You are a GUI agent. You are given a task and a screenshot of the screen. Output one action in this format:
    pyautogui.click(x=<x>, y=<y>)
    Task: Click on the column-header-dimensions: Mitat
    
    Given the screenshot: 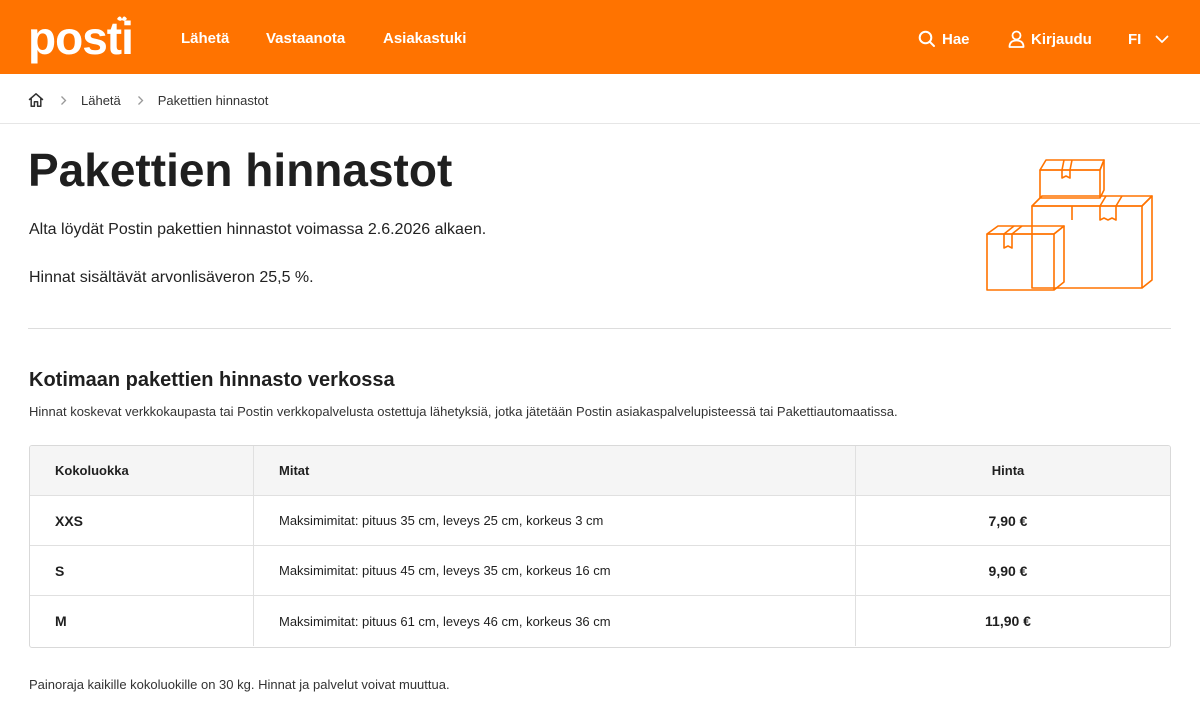 What is the action you would take?
    pyautogui.click(x=555, y=470)
    